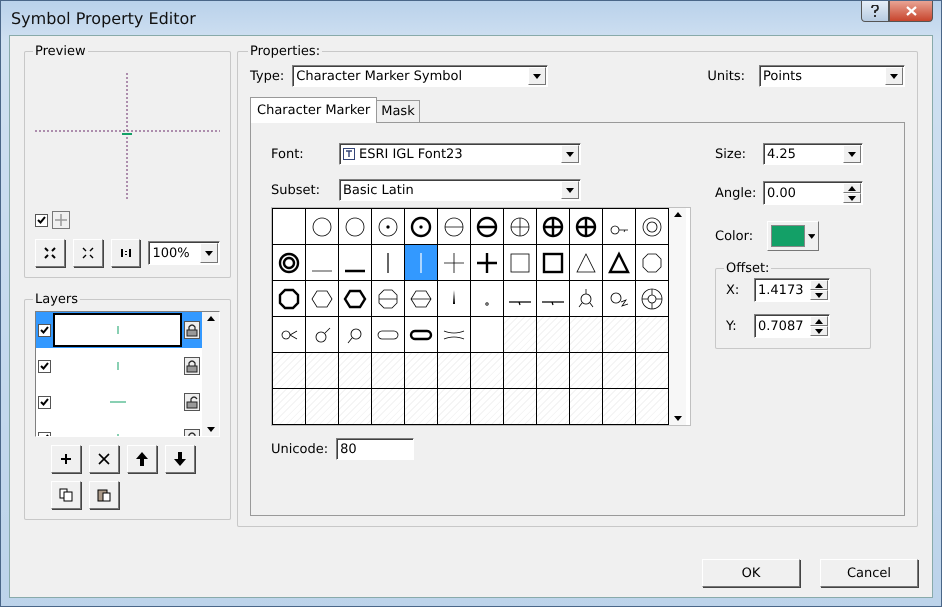  What do you see at coordinates (375, 449) in the screenshot?
I see `unicode-field: 80` at bounding box center [375, 449].